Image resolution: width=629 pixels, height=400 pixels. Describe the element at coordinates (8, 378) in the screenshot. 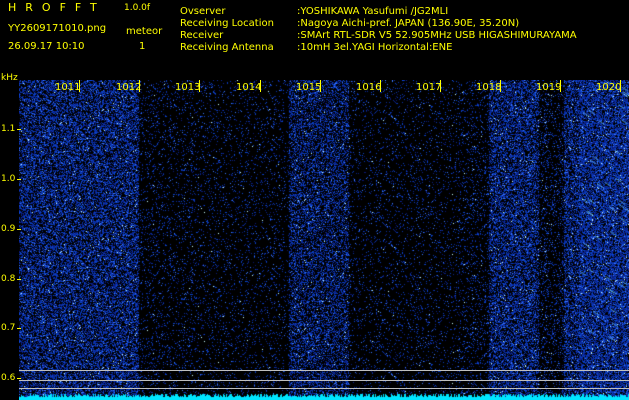

I see `y-tick-label: 0.6` at that location.